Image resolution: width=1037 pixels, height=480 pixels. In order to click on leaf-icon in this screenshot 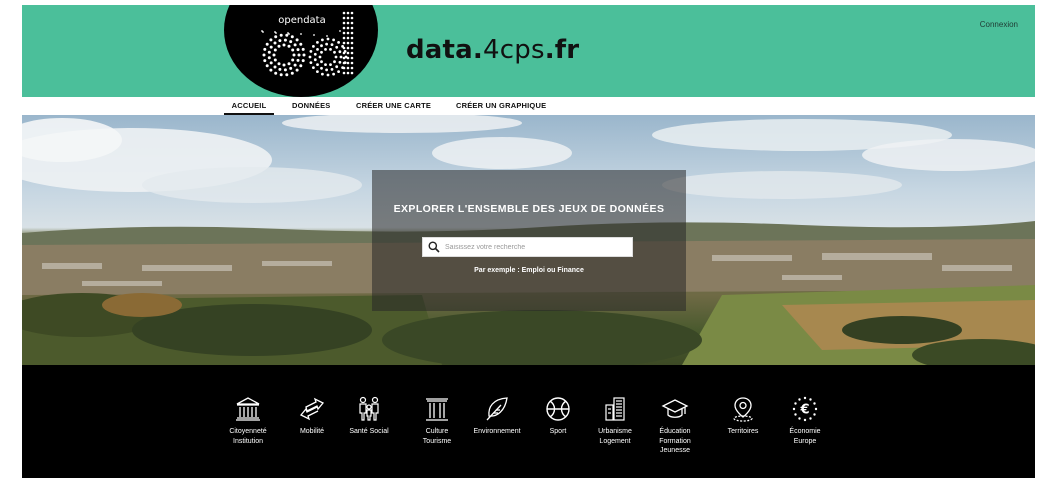, I will do `click(497, 409)`.